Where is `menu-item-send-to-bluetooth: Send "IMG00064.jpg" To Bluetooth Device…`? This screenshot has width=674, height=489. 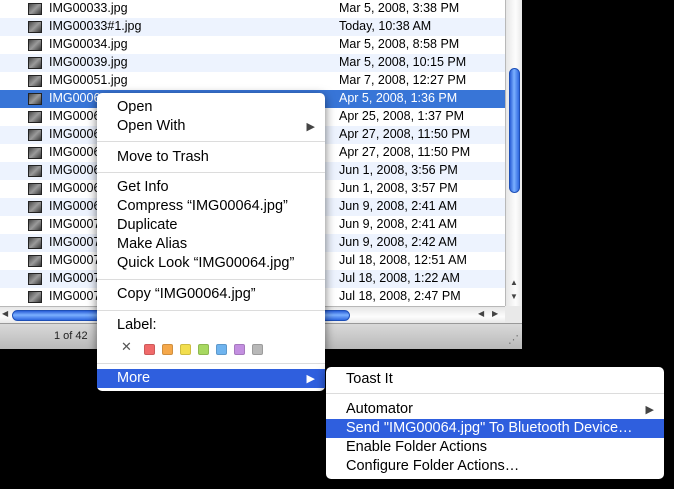
menu-item-send-to-bluetooth: Send "IMG00064.jpg" To Bluetooth Device… is located at coordinates (495, 428).